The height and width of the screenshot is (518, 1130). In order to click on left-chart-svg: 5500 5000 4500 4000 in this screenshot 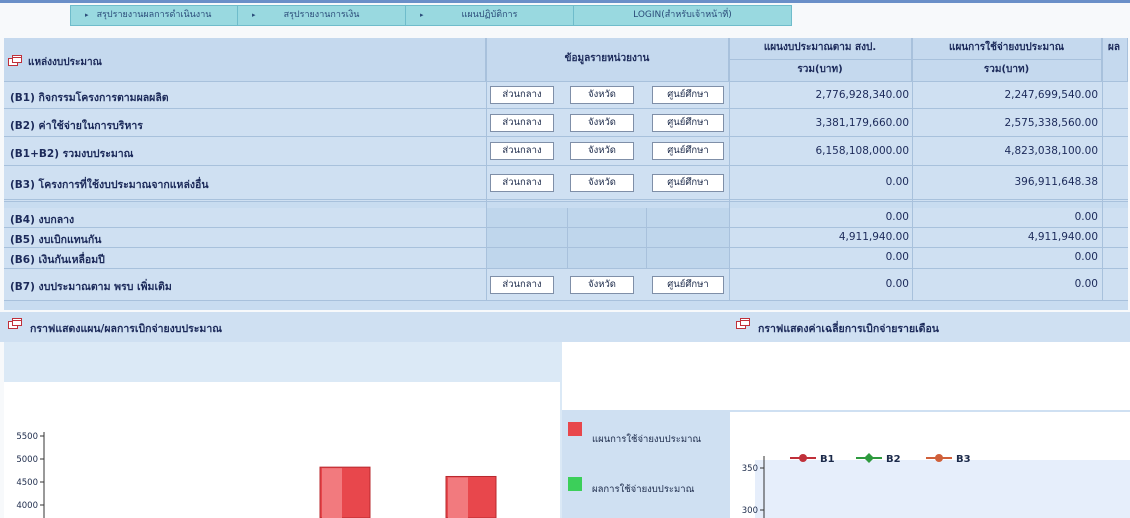, I will do `click(256, 475)`.